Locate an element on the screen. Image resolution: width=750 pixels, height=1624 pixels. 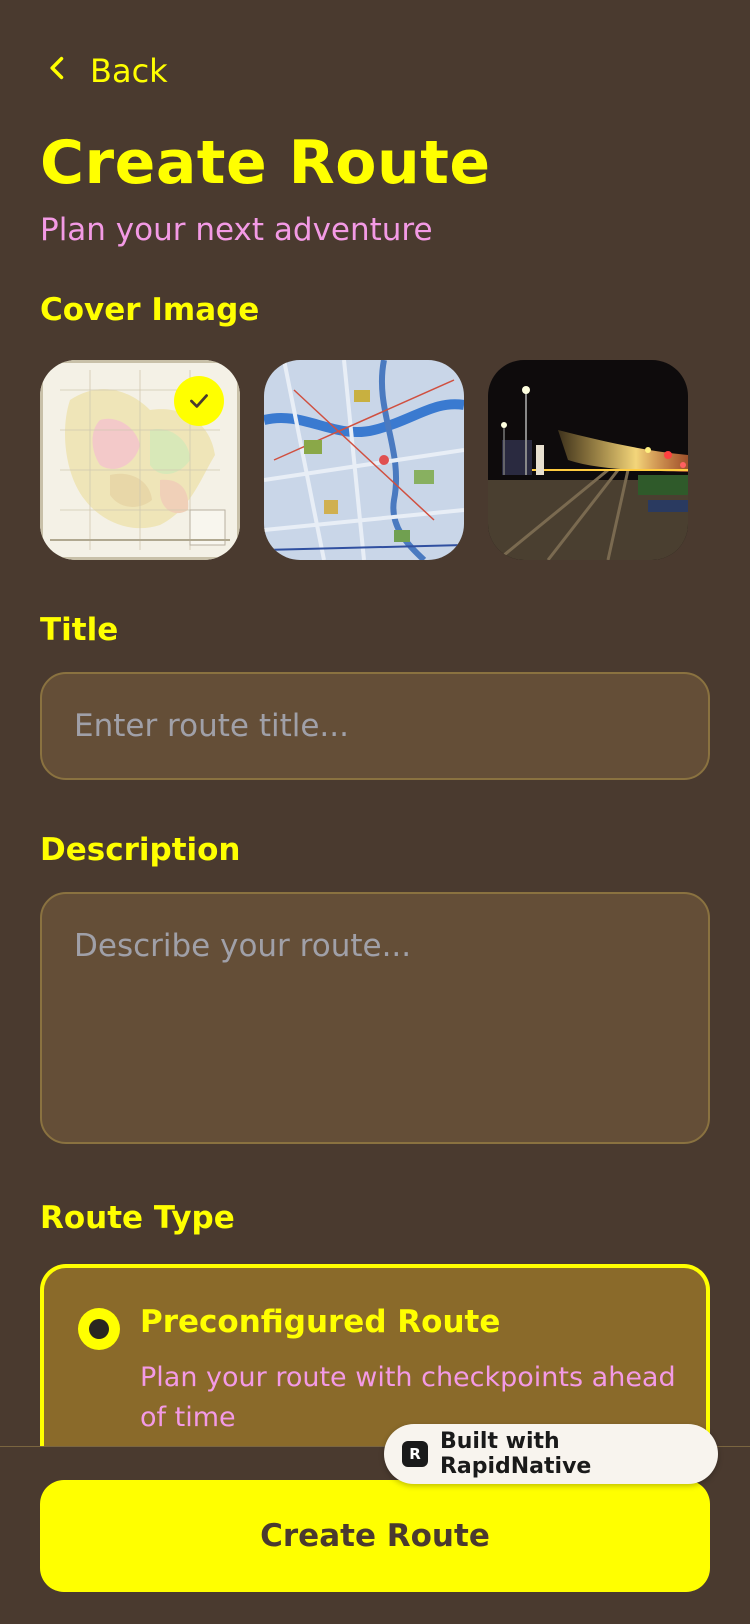
cover-option-night-street is located at coordinates (588, 460).